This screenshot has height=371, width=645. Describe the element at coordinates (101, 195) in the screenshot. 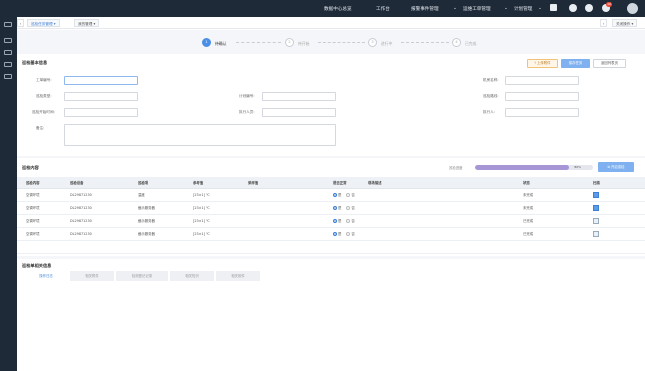

I see `cell-device: DL29871230` at that location.